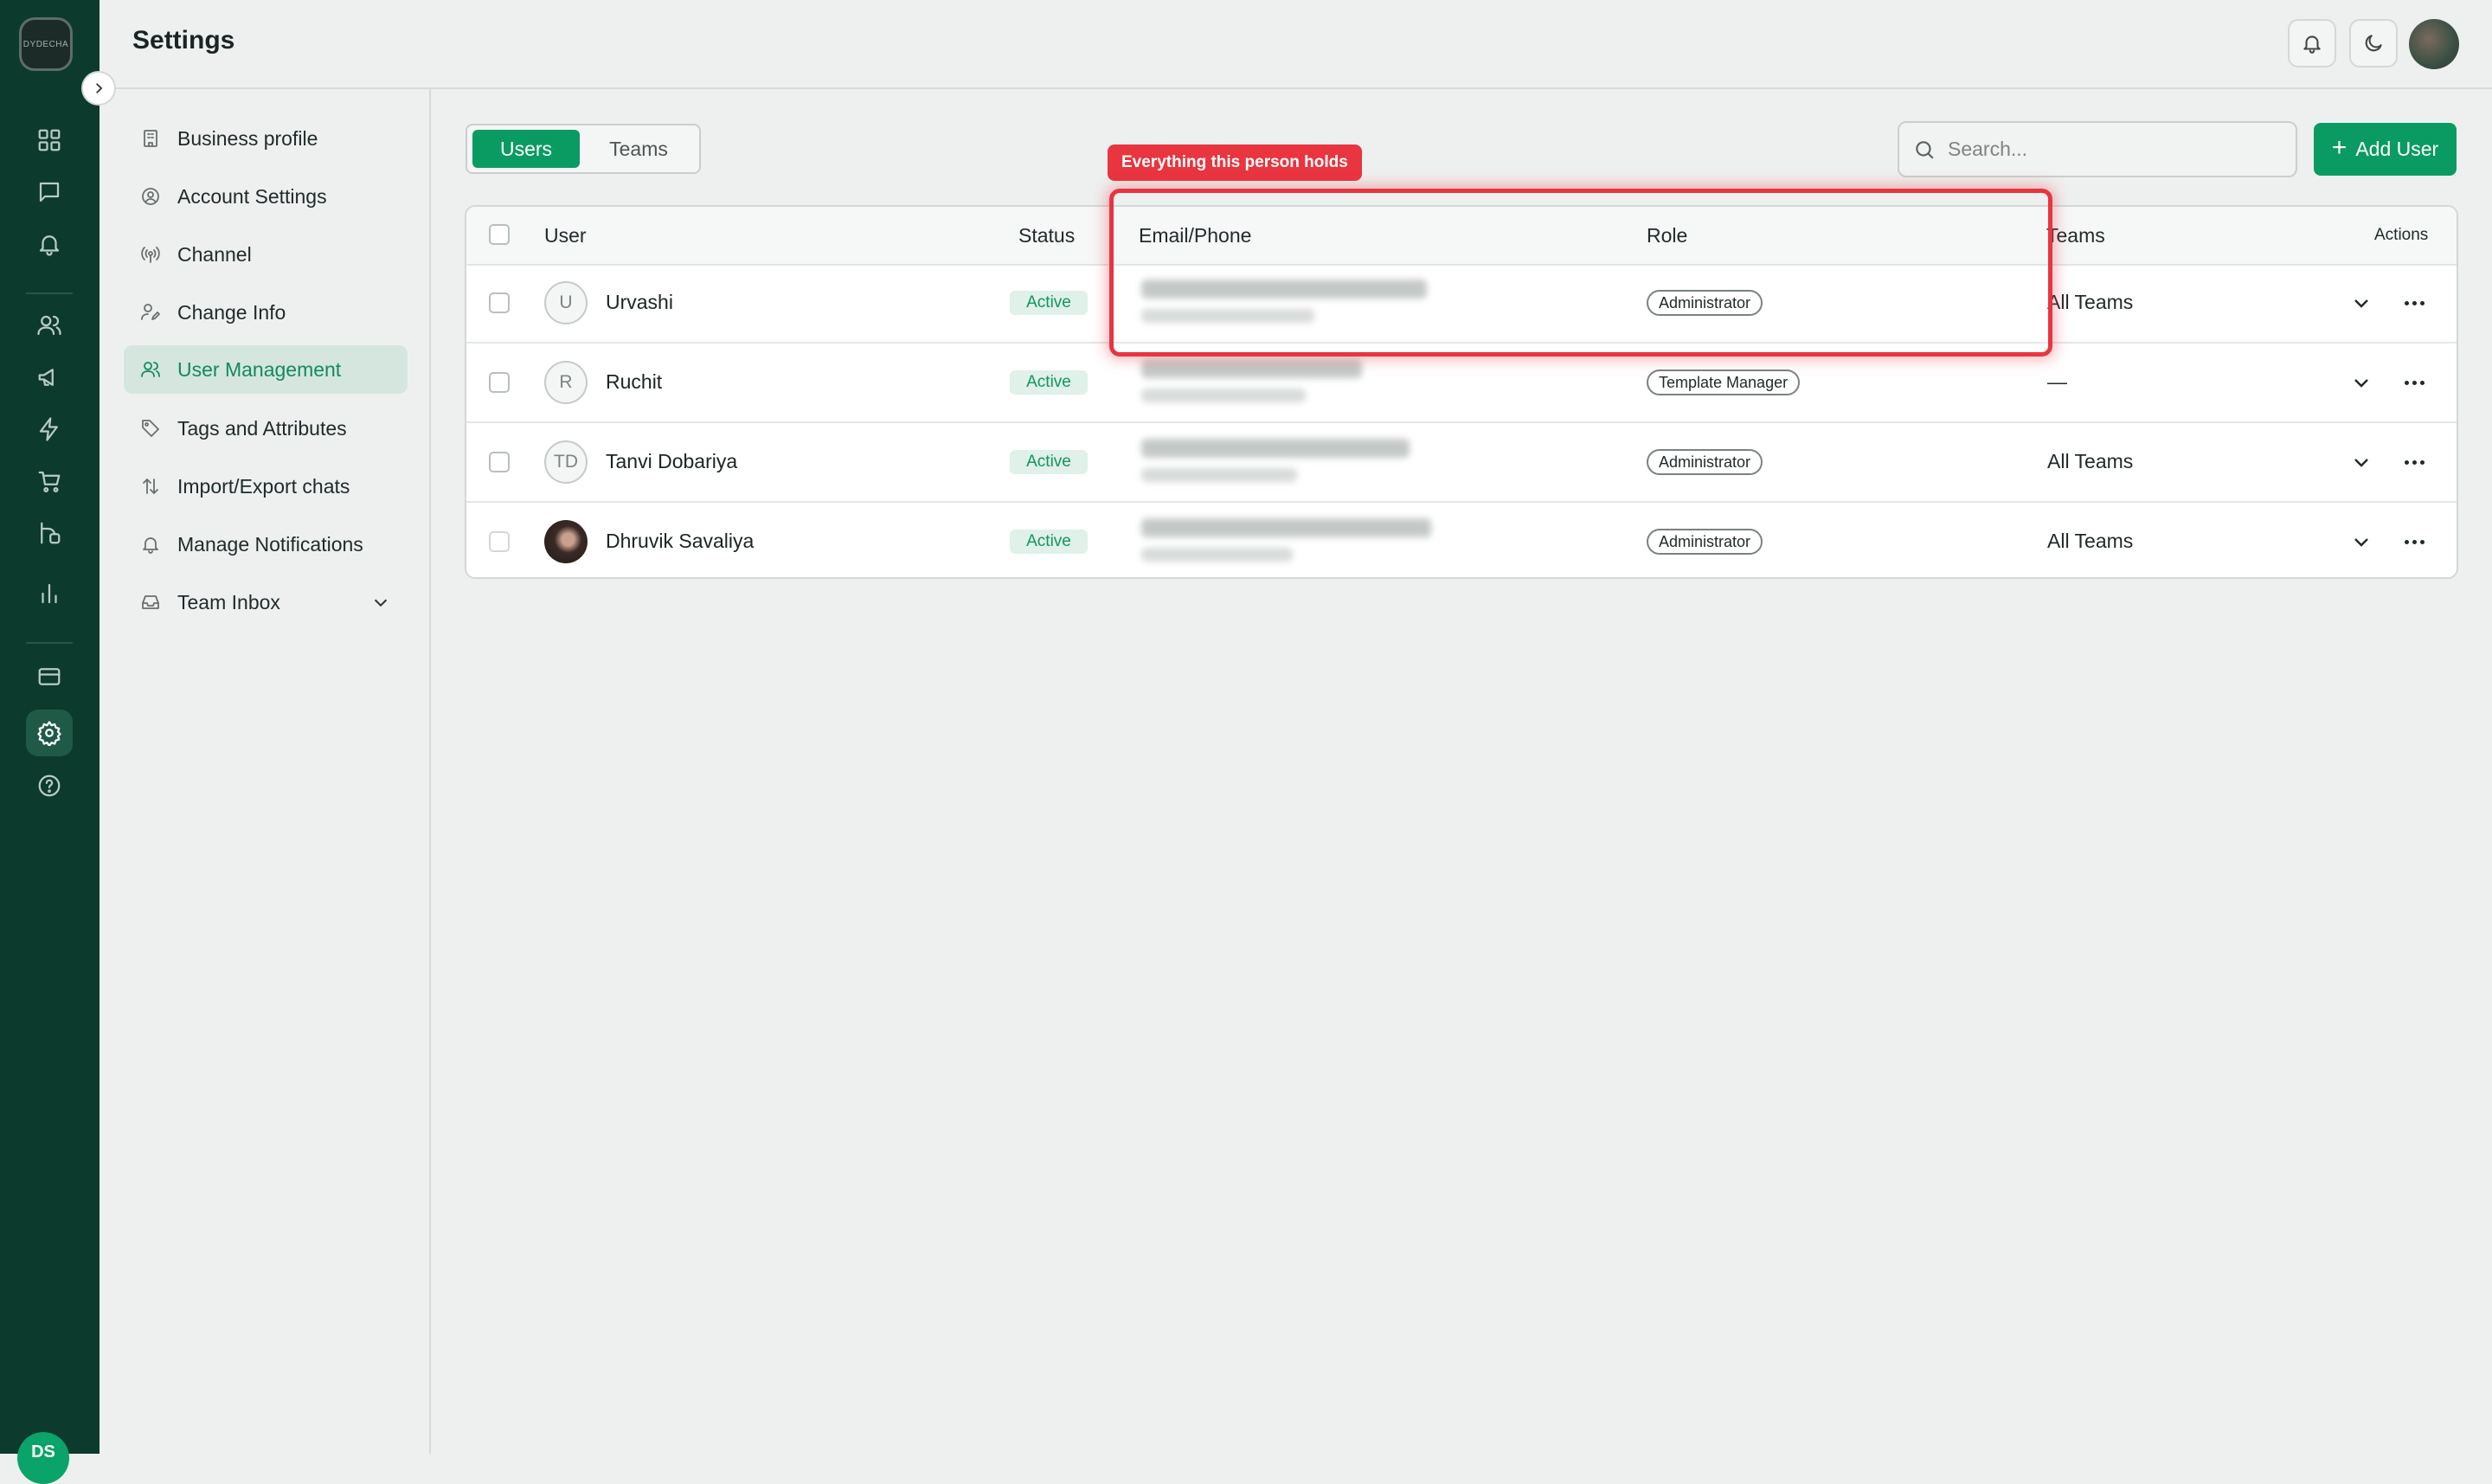 The width and height of the screenshot is (2492, 1484). I want to click on sidebar-item-tags-and-attributes: Tags and Attributes, so click(266, 429).